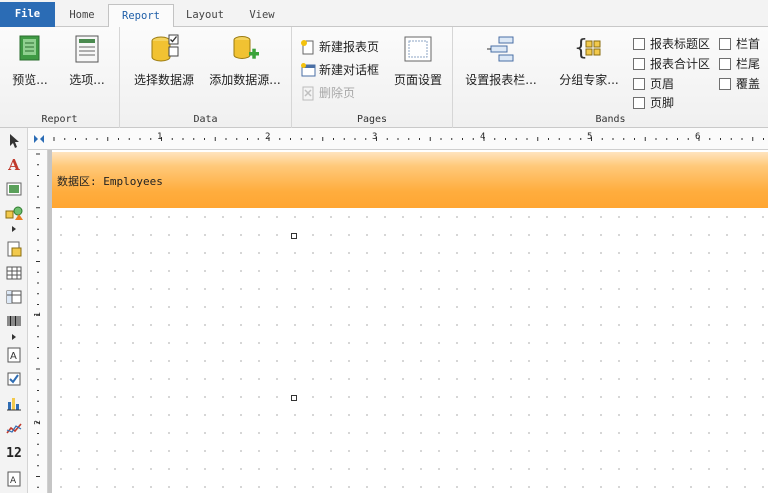 The image size is (768, 493). I want to click on vruler-scale, so click(38, 320).